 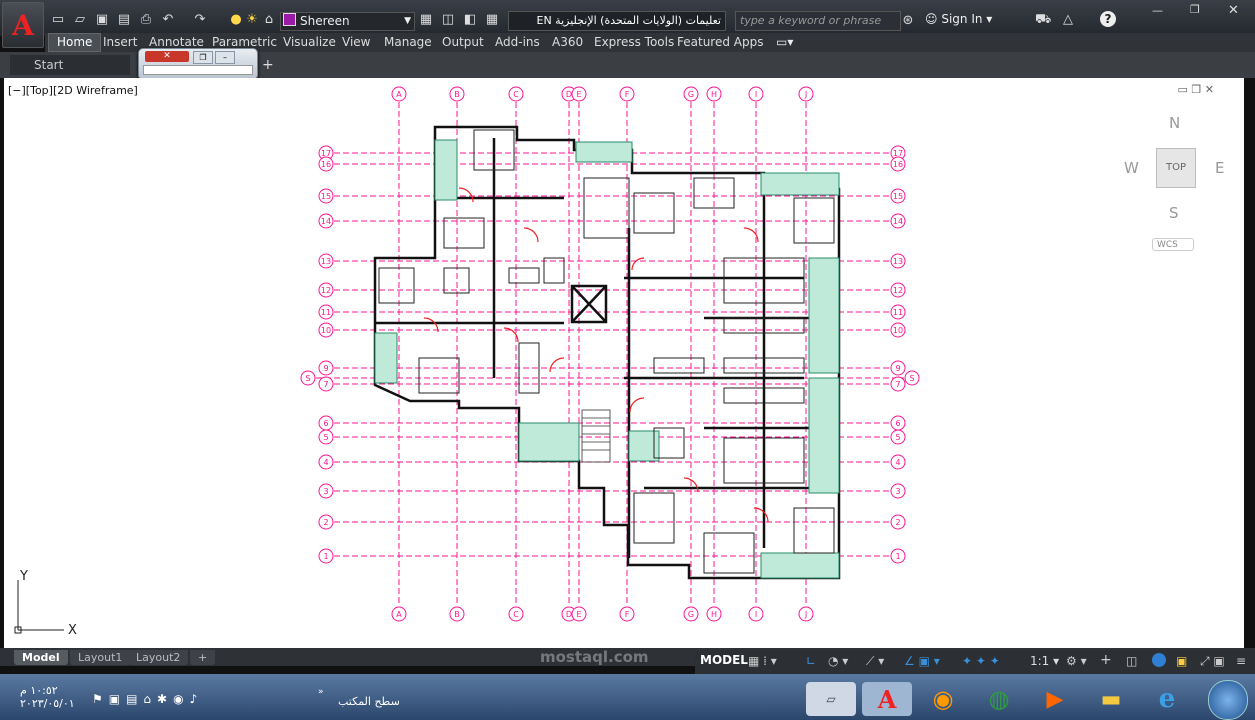 What do you see at coordinates (23, 576) in the screenshot?
I see `ucs-y-label: Y` at bounding box center [23, 576].